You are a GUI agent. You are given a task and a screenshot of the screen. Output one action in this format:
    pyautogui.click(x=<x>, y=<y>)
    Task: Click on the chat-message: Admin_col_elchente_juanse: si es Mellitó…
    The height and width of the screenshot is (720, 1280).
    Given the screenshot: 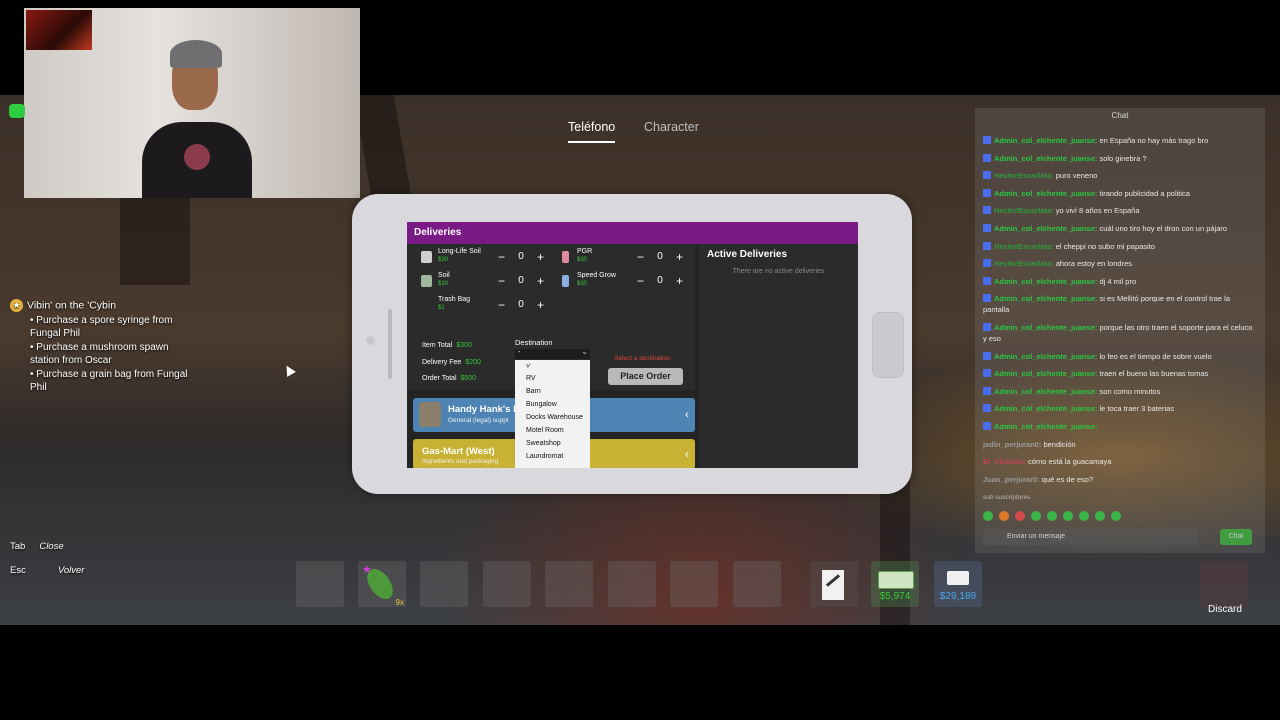 What is the action you would take?
    pyautogui.click(x=1119, y=304)
    